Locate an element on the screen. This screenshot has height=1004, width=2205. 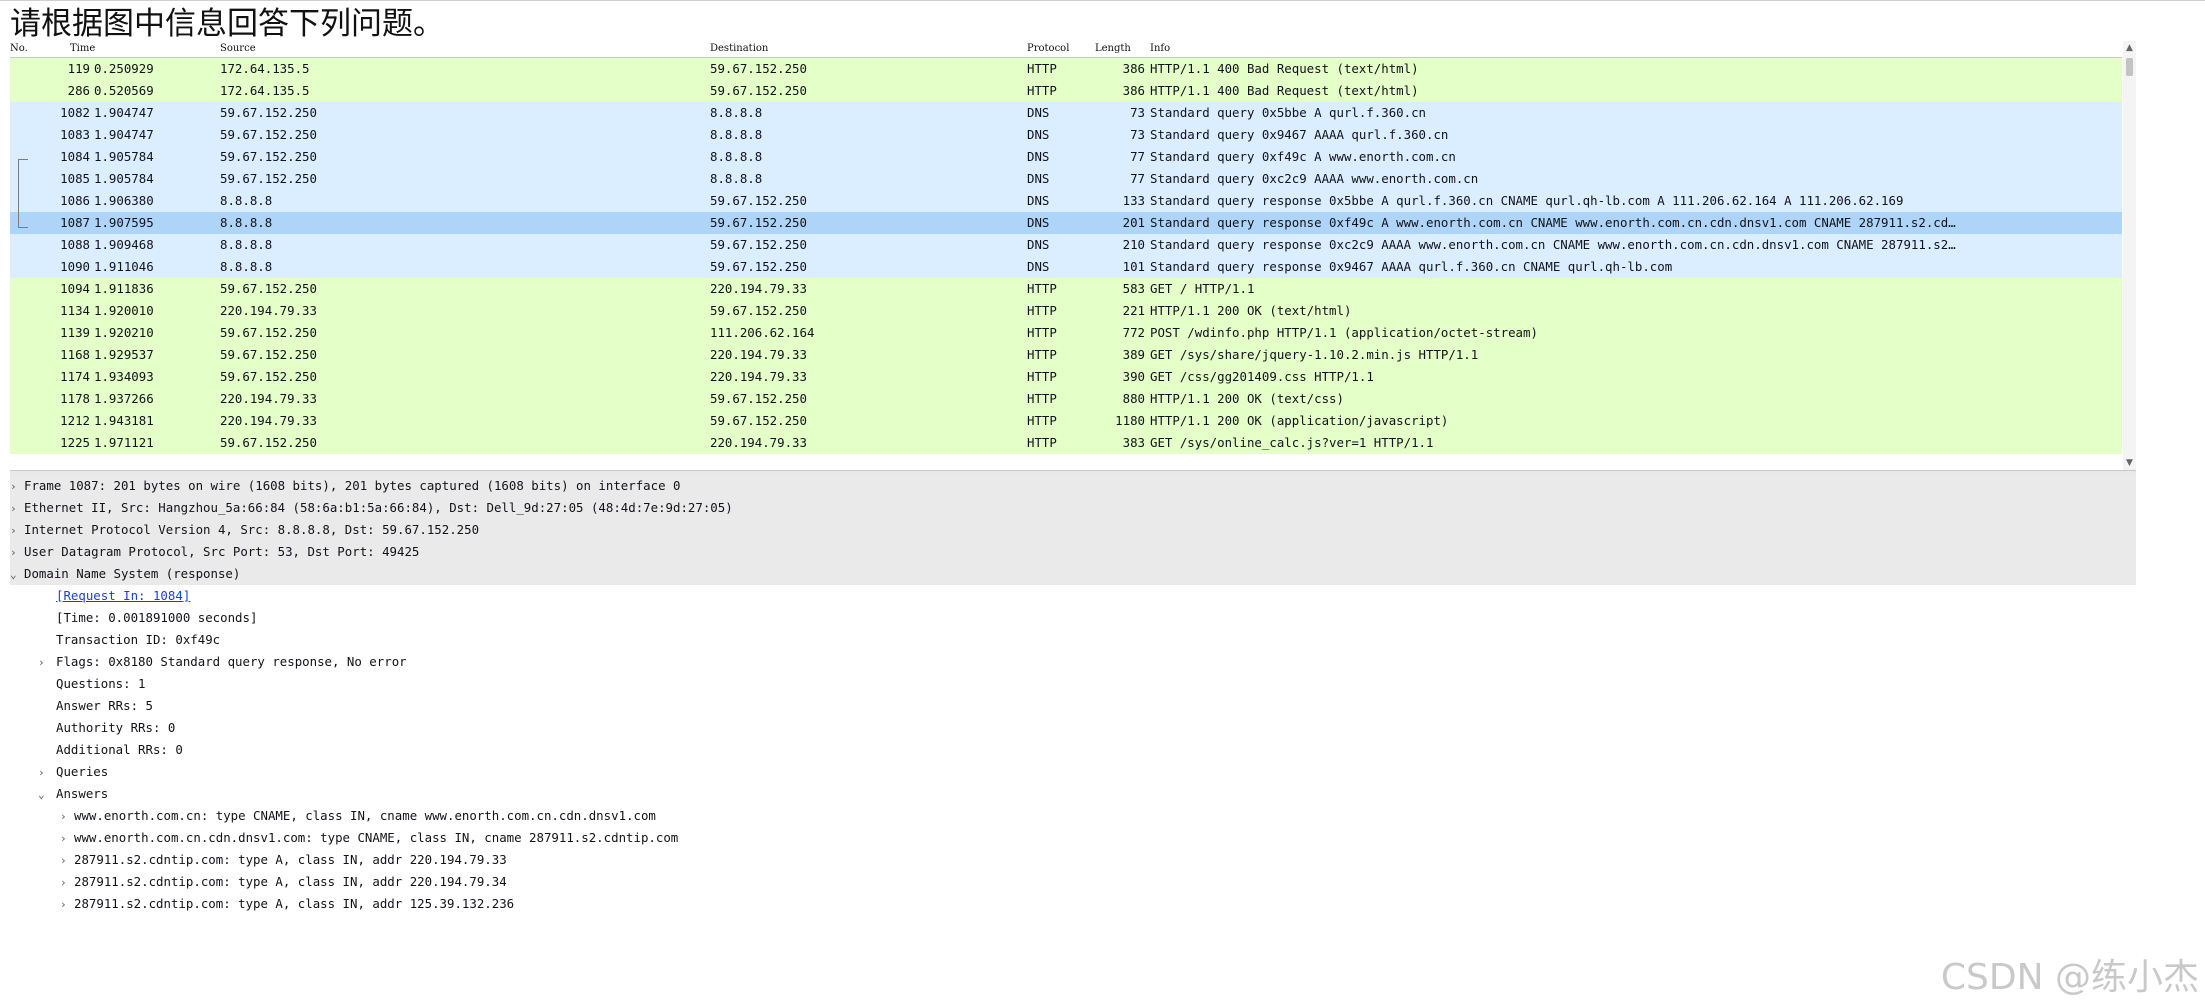
detail-request-in: [Request In: 1084] is located at coordinates (123, 596).